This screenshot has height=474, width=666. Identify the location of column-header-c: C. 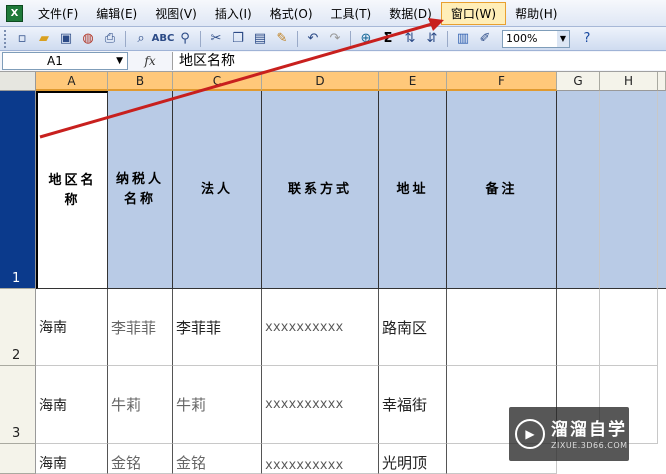
(217, 81).